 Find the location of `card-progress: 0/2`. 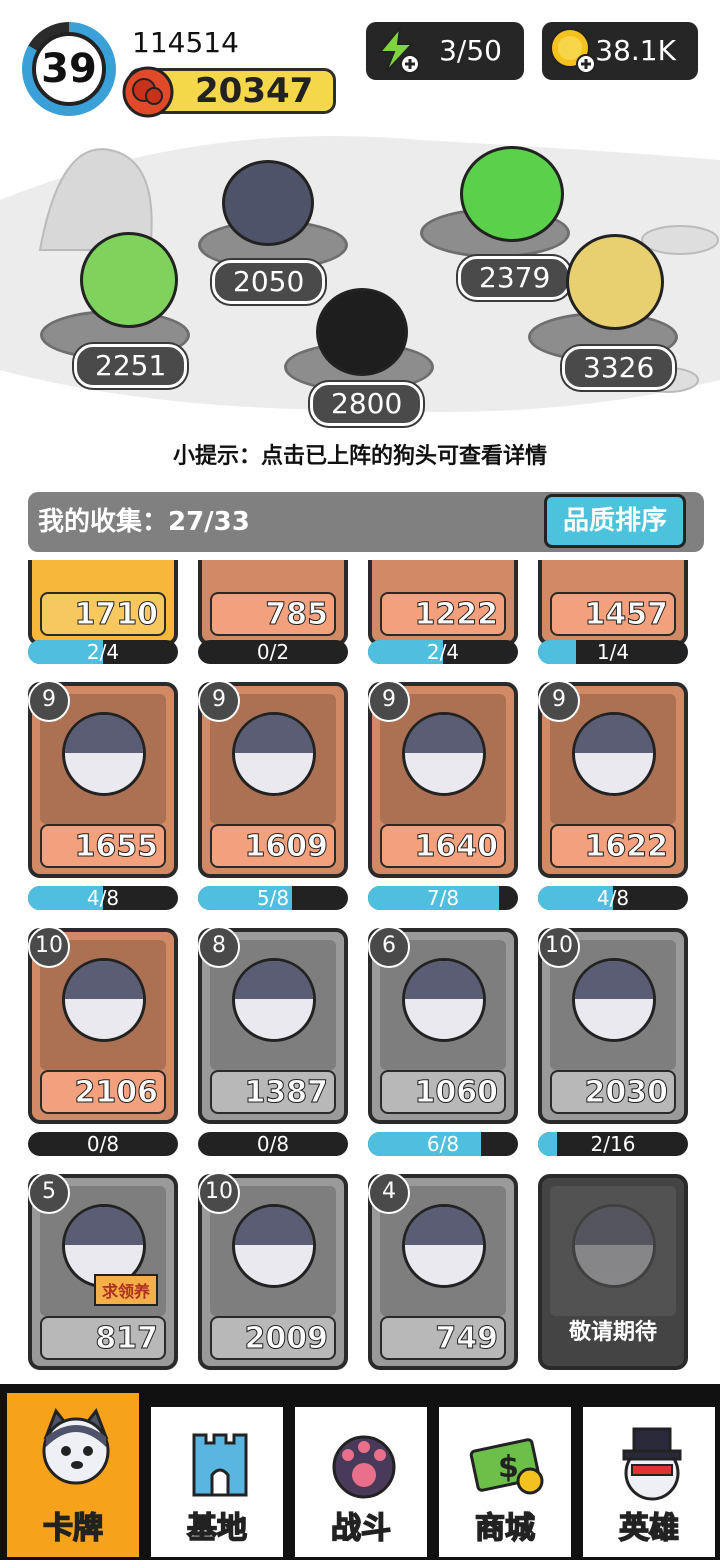

card-progress: 0/2 is located at coordinates (273, 652).